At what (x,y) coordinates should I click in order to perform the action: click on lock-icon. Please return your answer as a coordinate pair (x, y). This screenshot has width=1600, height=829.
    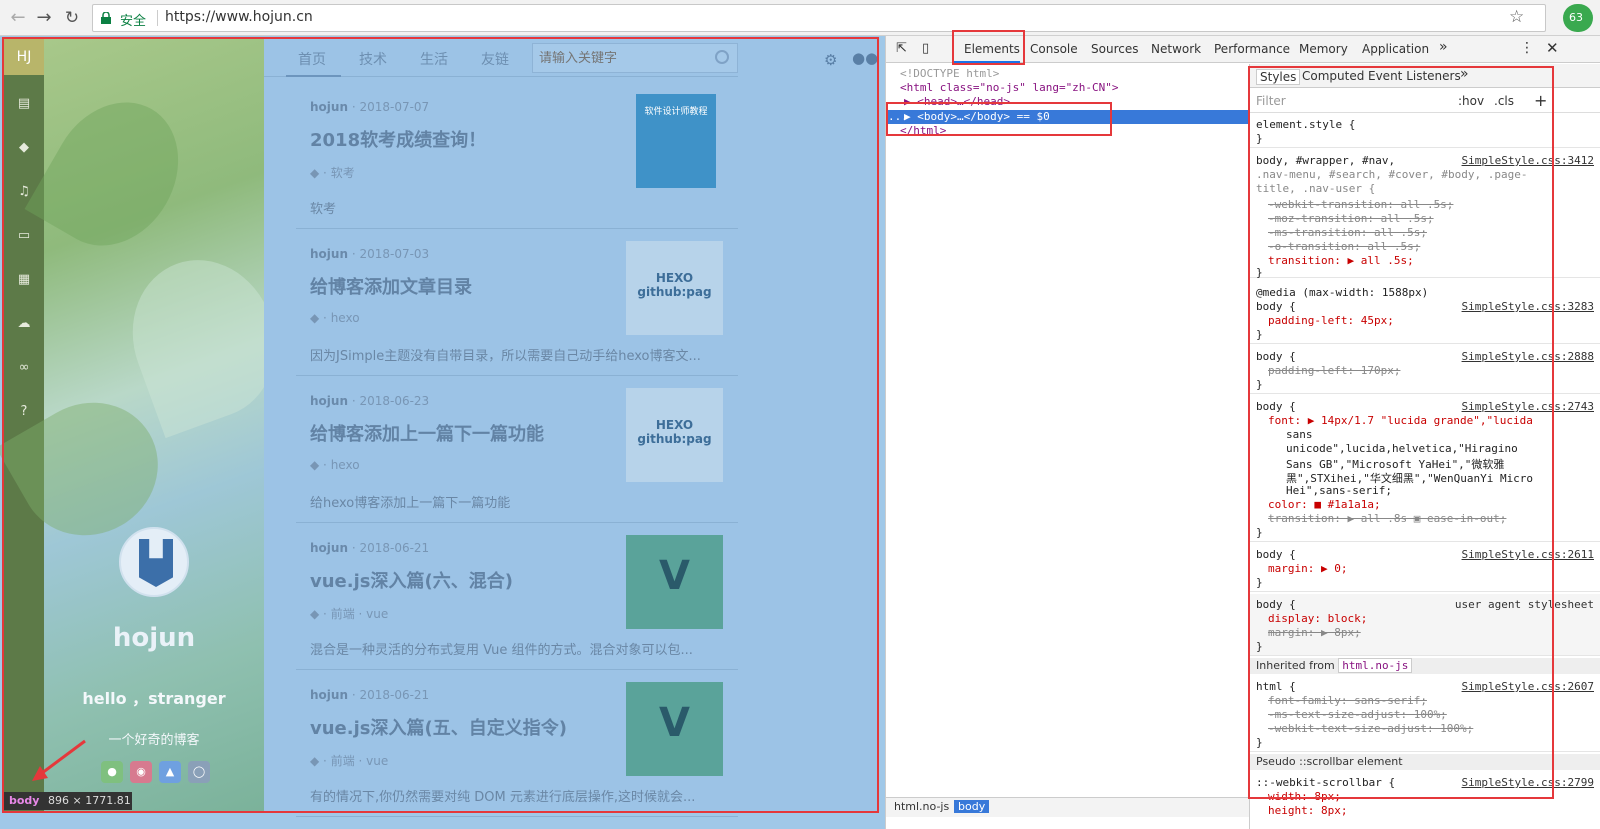
    Looking at the image, I should click on (106, 18).